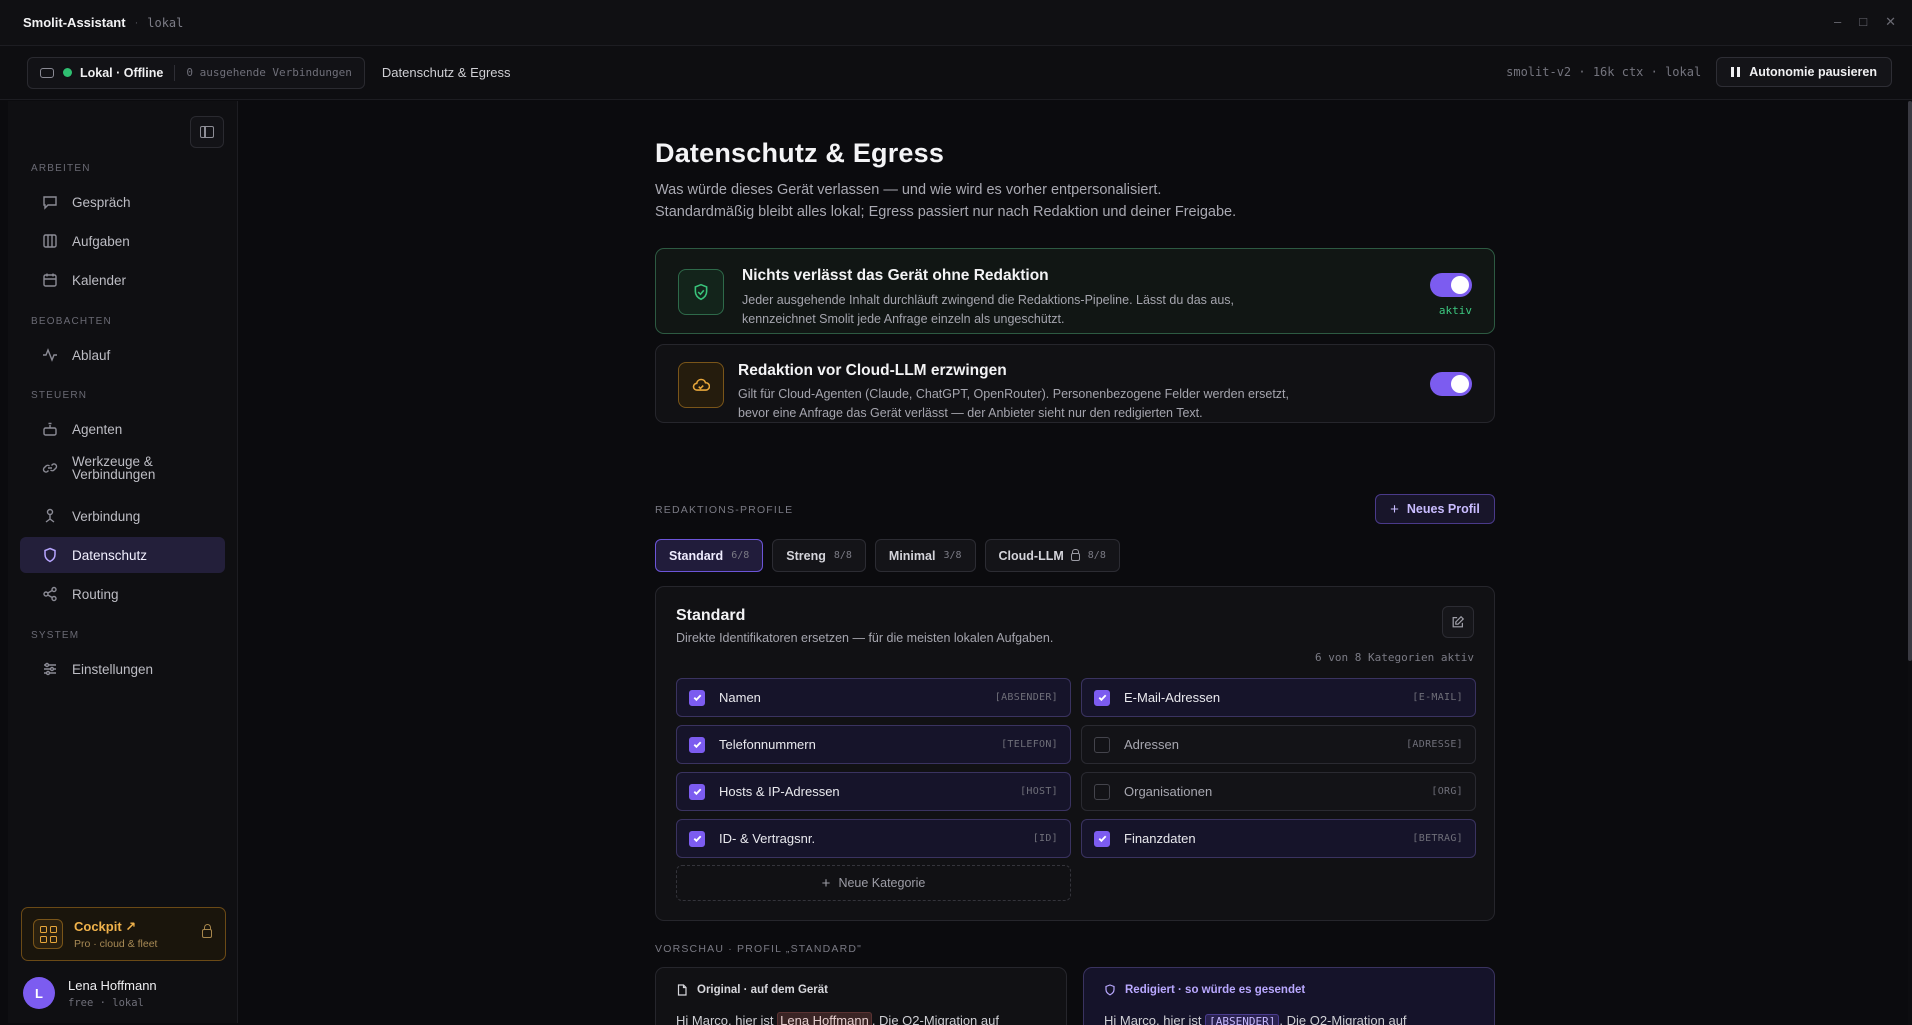 The height and width of the screenshot is (1025, 1912). What do you see at coordinates (842, 555) in the screenshot?
I see `tab-count: 8/8` at bounding box center [842, 555].